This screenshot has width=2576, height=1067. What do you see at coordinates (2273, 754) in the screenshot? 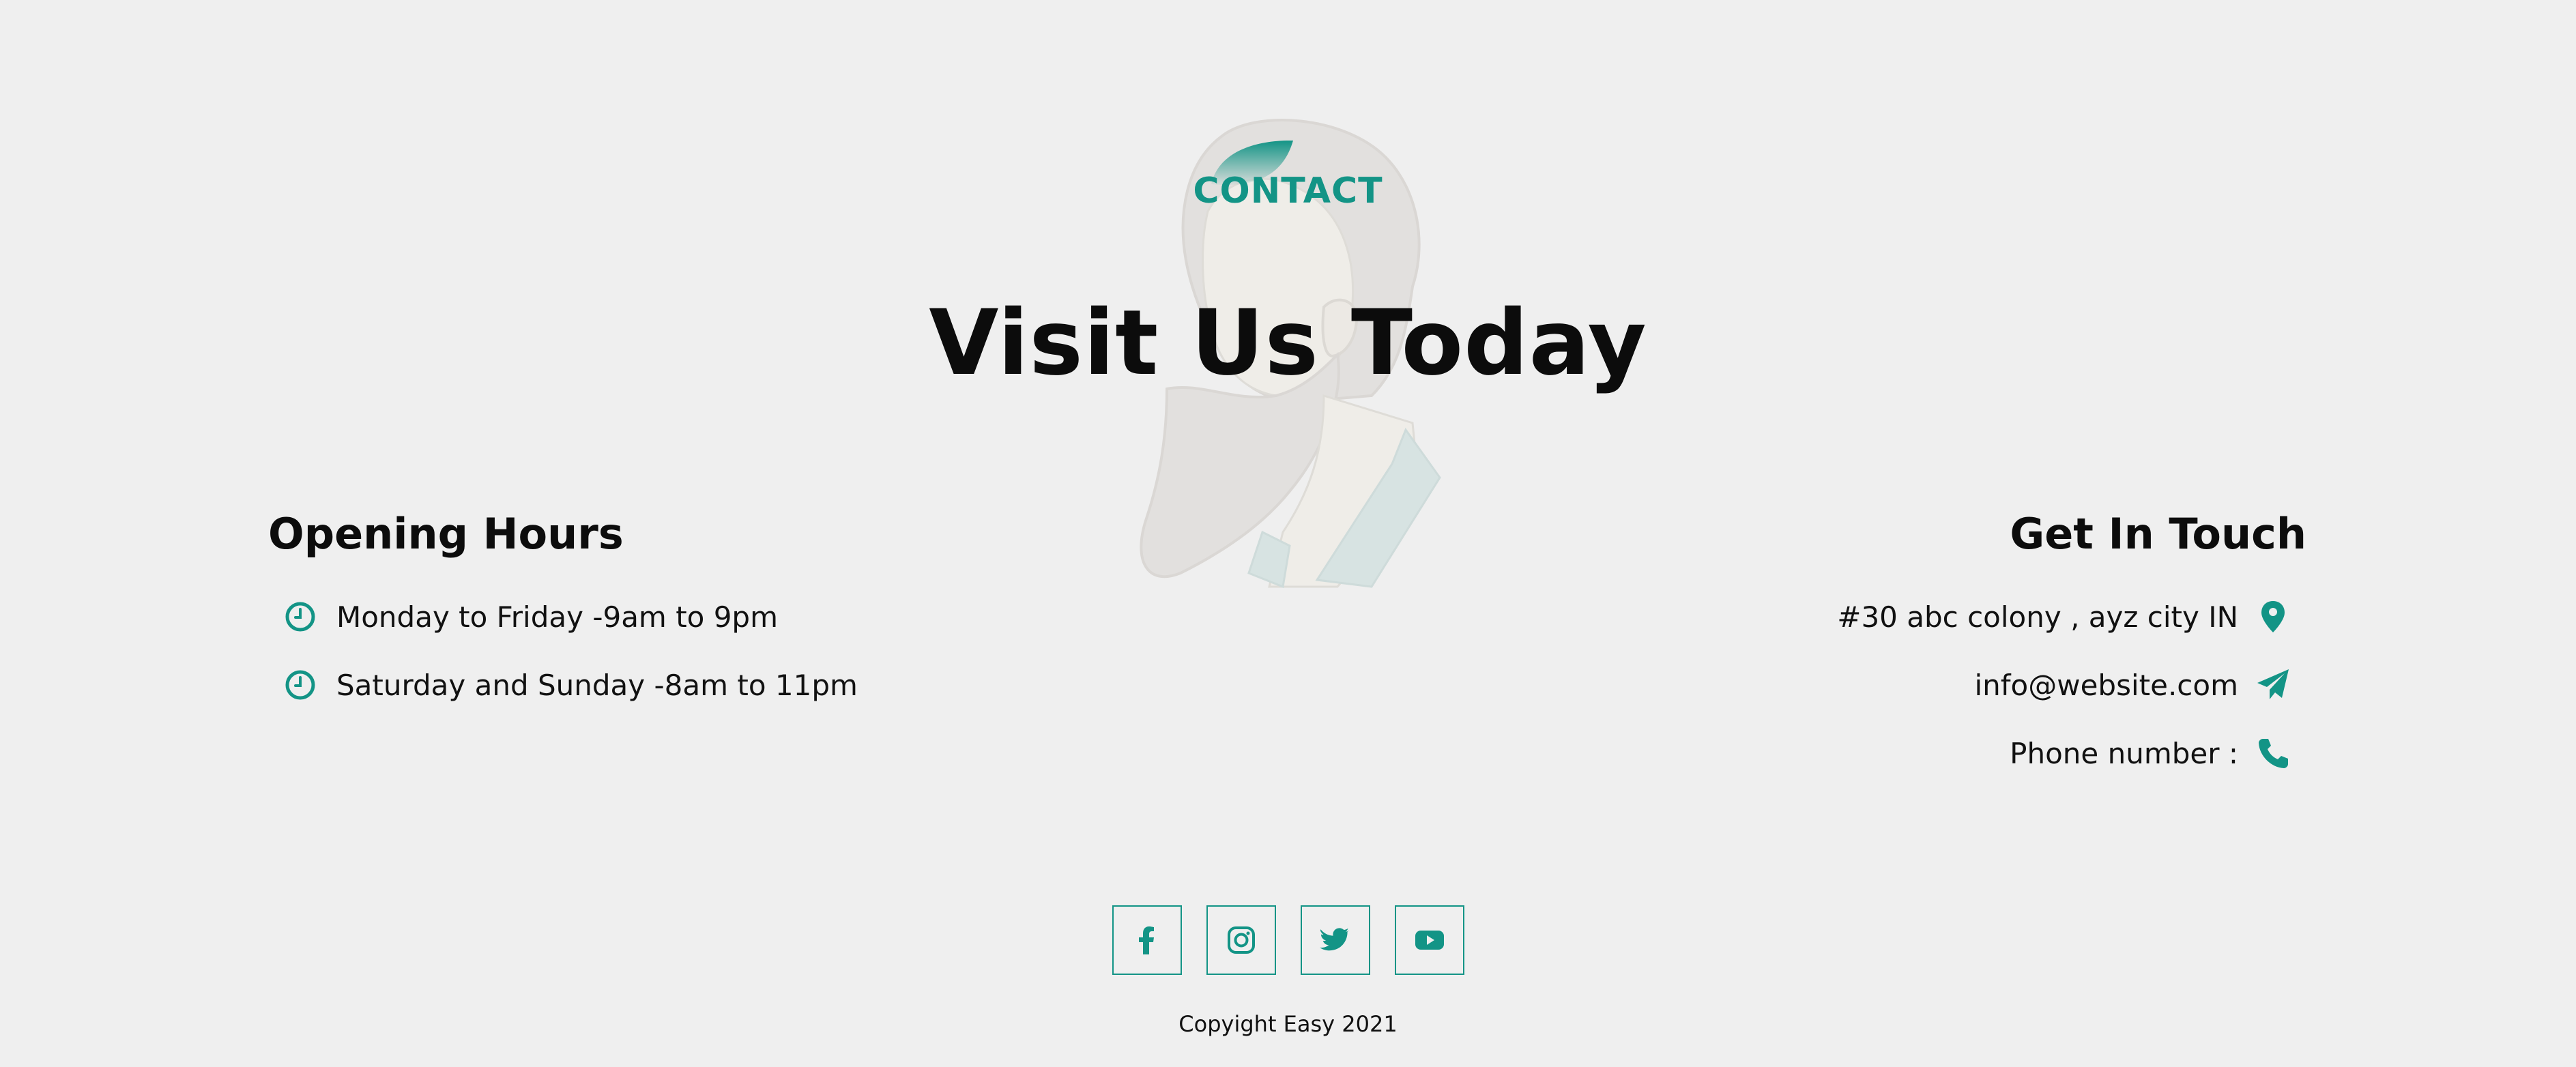
I see `phone-icon` at bounding box center [2273, 754].